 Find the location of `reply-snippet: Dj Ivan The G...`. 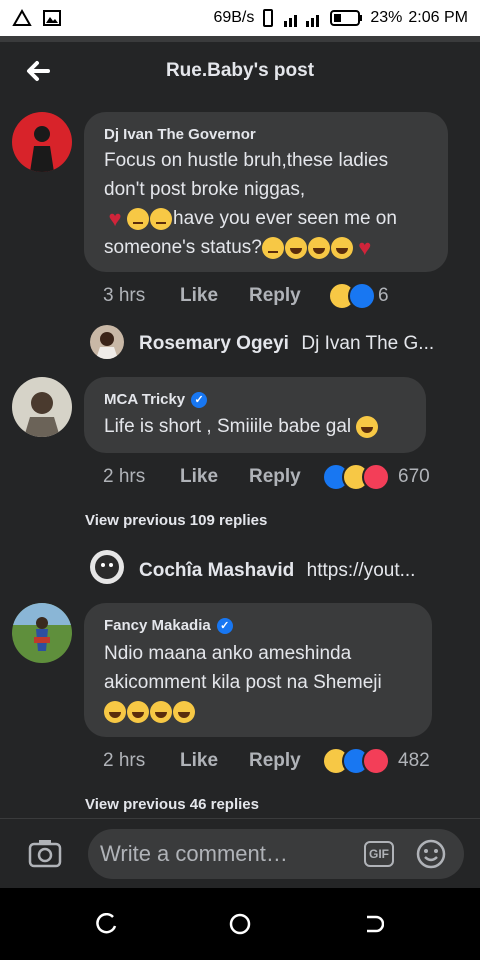

reply-snippet: Dj Ivan The G... is located at coordinates (368, 343).